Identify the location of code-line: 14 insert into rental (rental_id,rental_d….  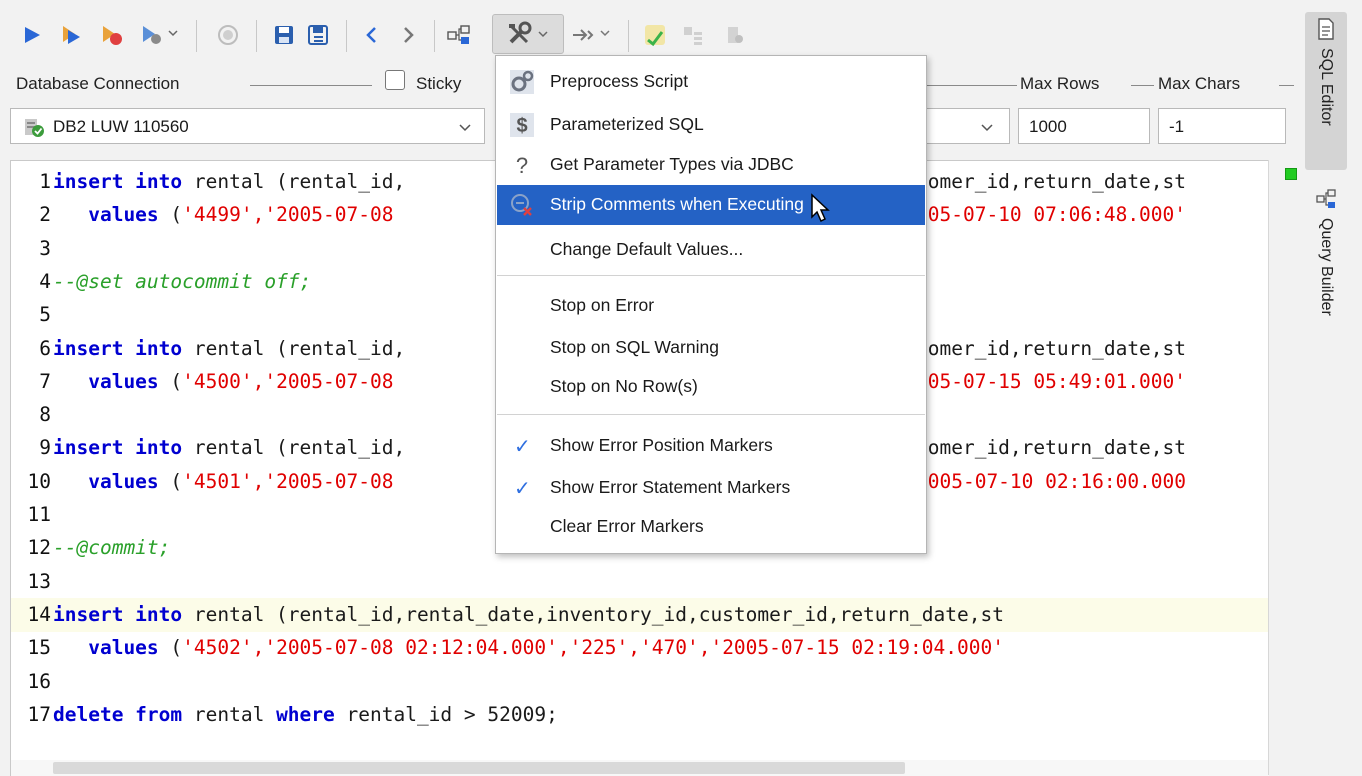
(640, 614).